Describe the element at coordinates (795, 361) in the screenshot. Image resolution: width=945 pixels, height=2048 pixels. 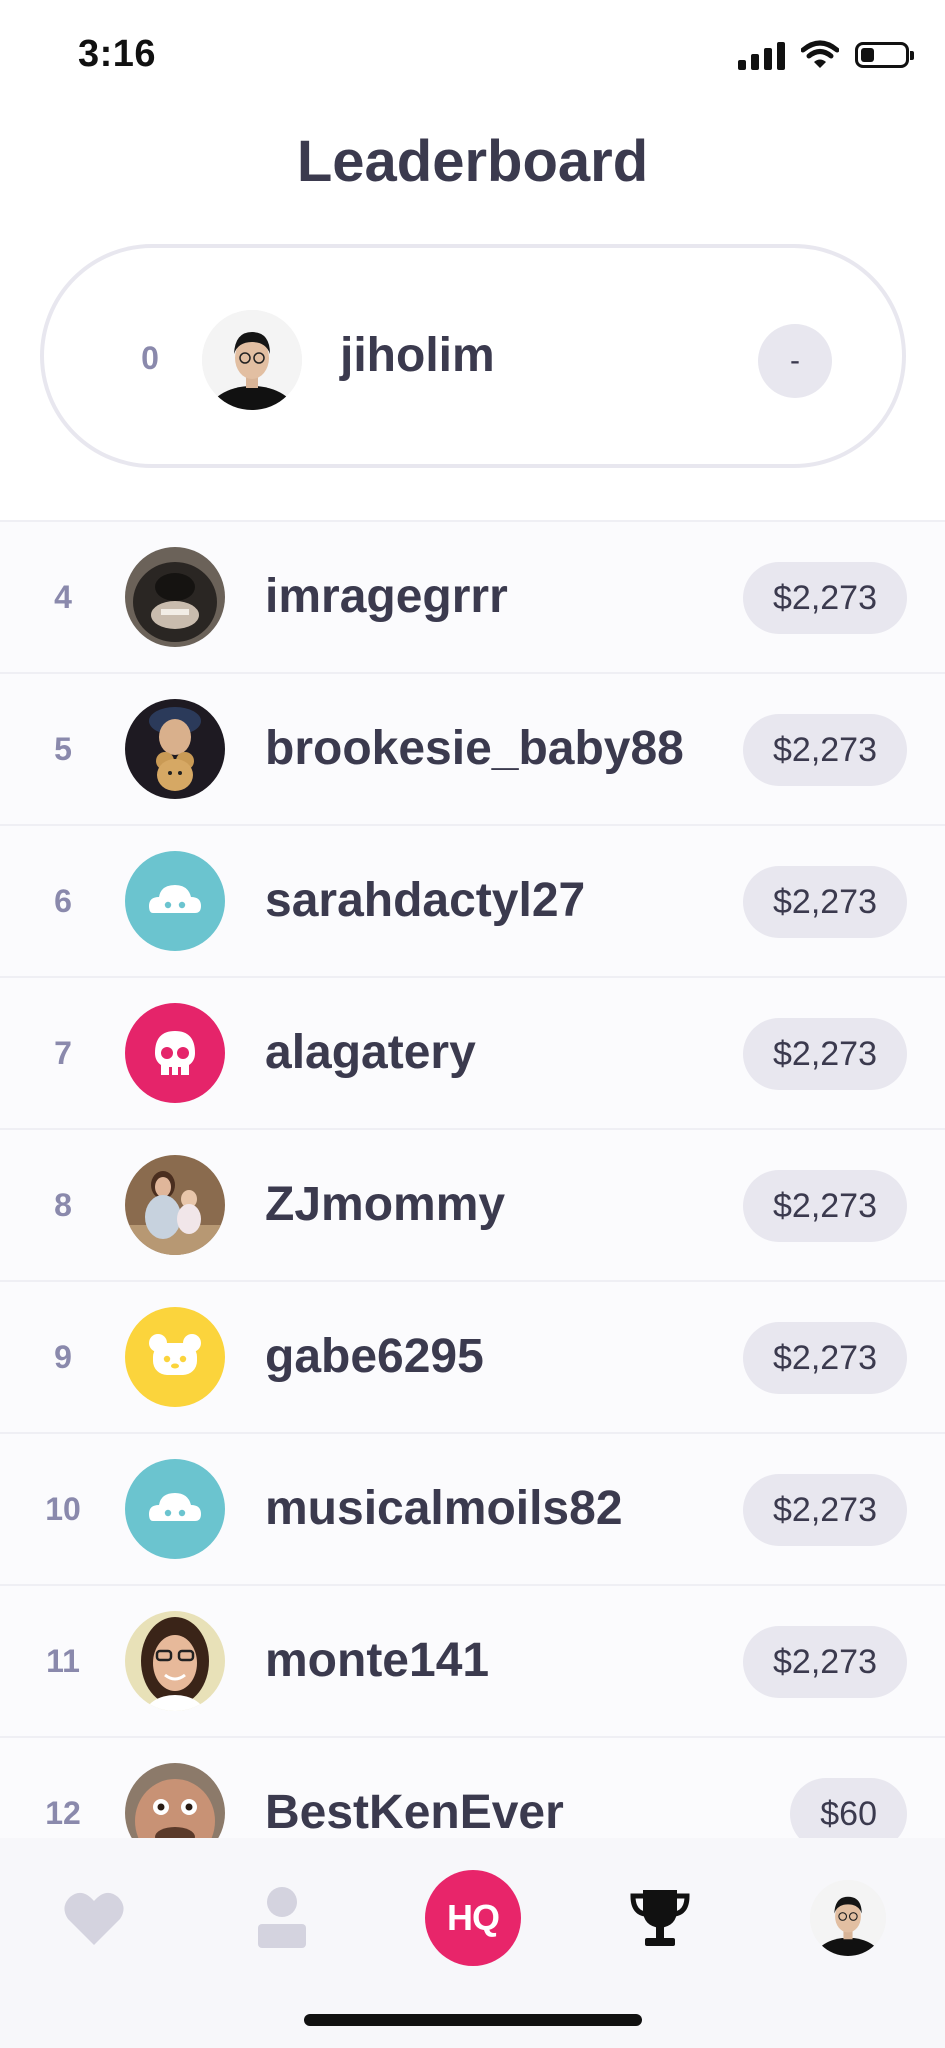
I see `my-score-badge: -` at that location.